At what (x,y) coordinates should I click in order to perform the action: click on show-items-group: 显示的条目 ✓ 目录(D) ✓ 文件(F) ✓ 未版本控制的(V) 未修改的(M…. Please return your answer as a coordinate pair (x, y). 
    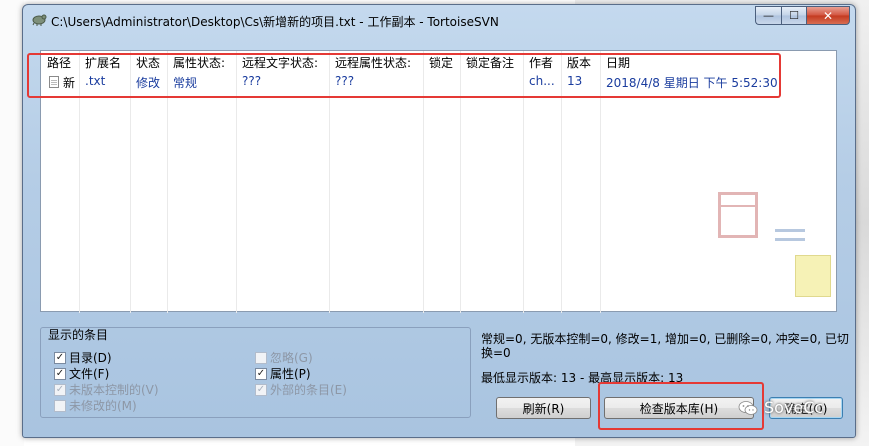
    Looking at the image, I should click on (255, 372).